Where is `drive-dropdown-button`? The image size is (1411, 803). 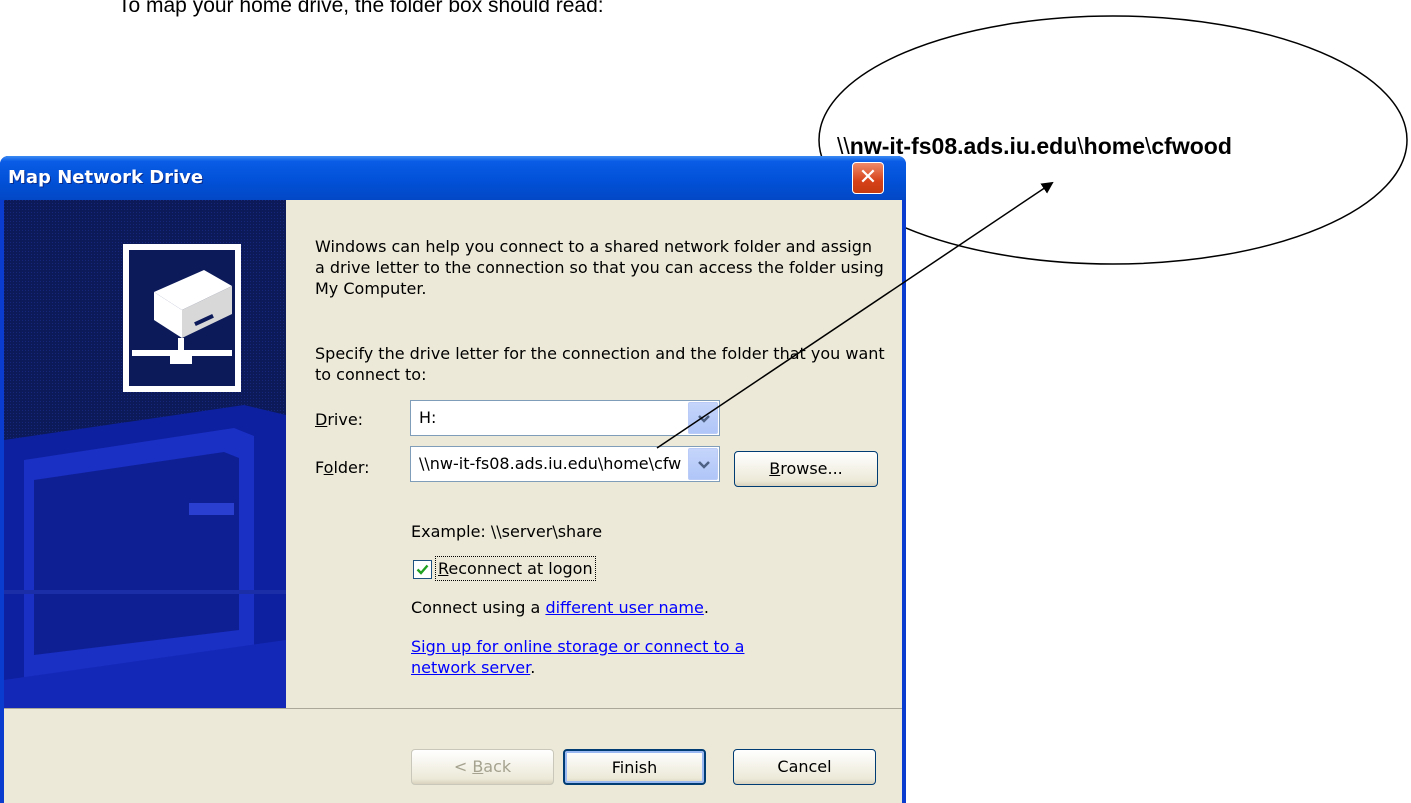 drive-dropdown-button is located at coordinates (703, 418).